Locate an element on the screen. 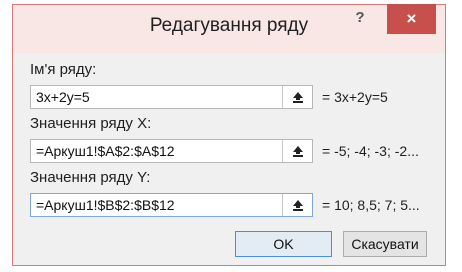 The height and width of the screenshot is (272, 462). help-icon: ? is located at coordinates (360, 21).